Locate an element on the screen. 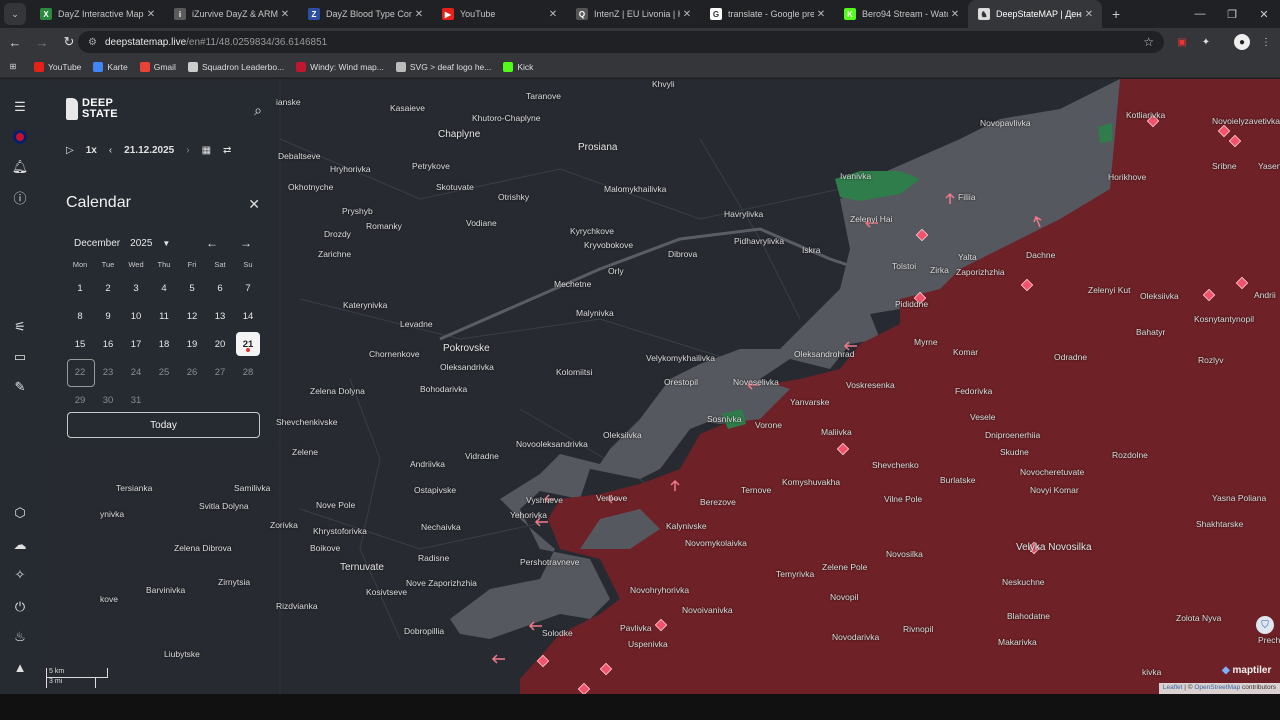 Image resolution: width=1280 pixels, height=720 pixels. compare-icon: ⇄ is located at coordinates (227, 150).